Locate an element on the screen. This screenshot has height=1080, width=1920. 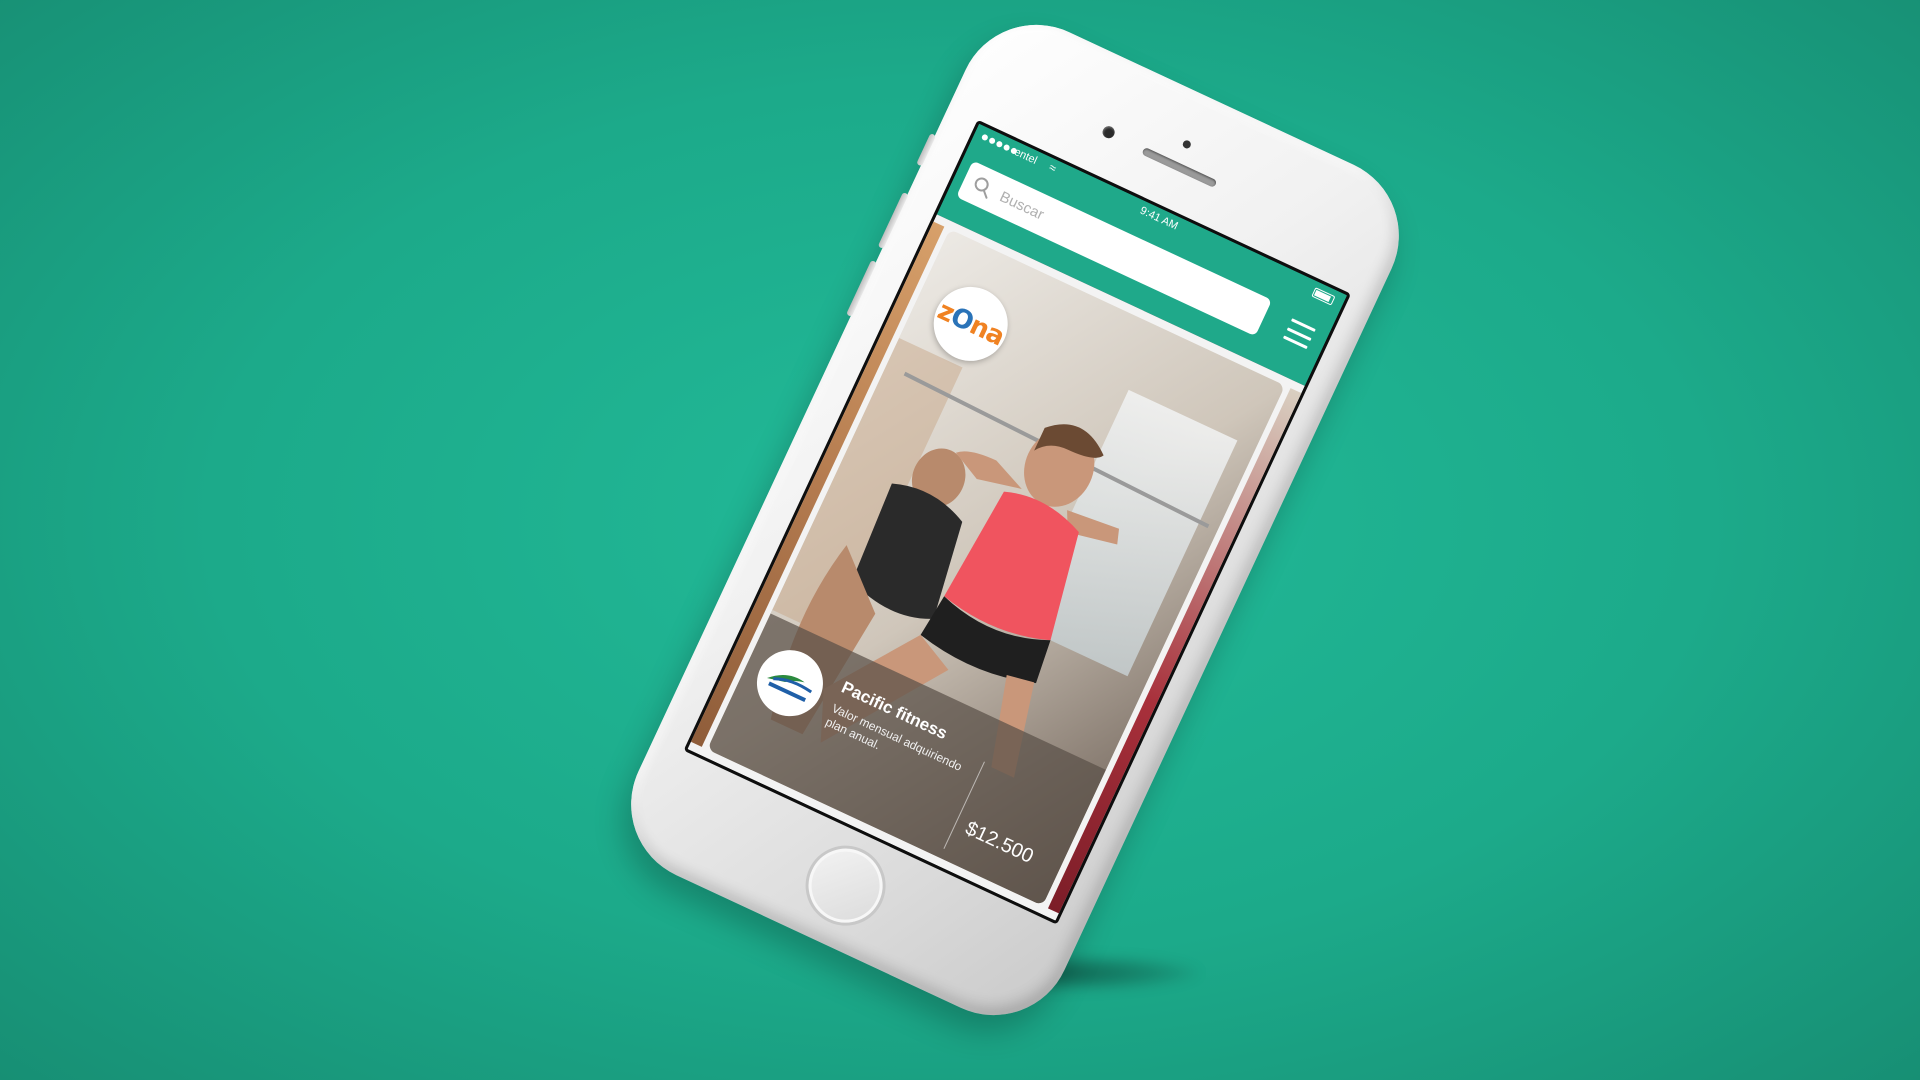
battery-icon is located at coordinates (1323, 296).